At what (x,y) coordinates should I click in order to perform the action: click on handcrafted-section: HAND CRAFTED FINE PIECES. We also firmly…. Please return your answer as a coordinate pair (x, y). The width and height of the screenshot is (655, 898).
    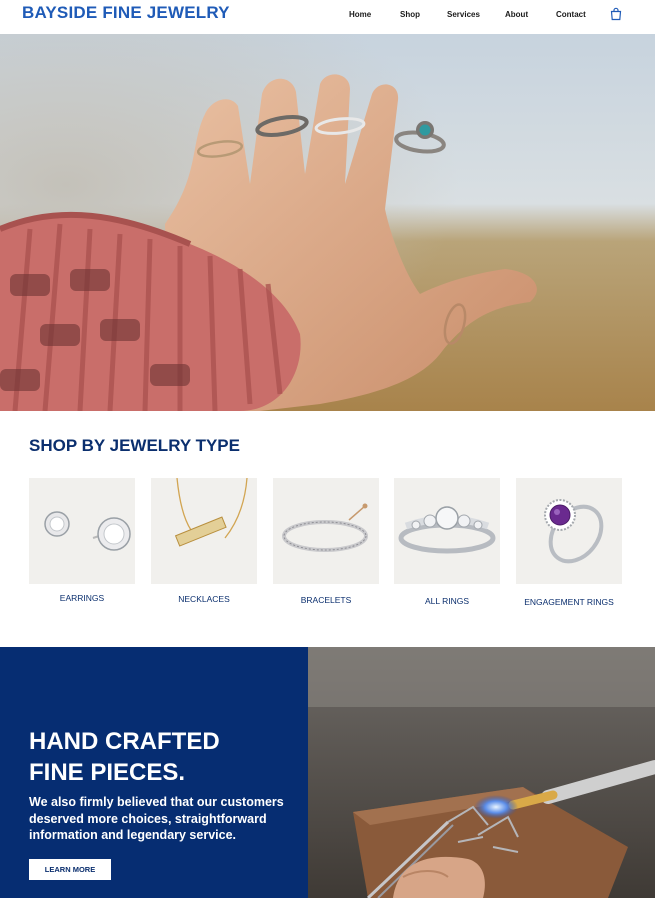
    Looking at the image, I should click on (154, 772).